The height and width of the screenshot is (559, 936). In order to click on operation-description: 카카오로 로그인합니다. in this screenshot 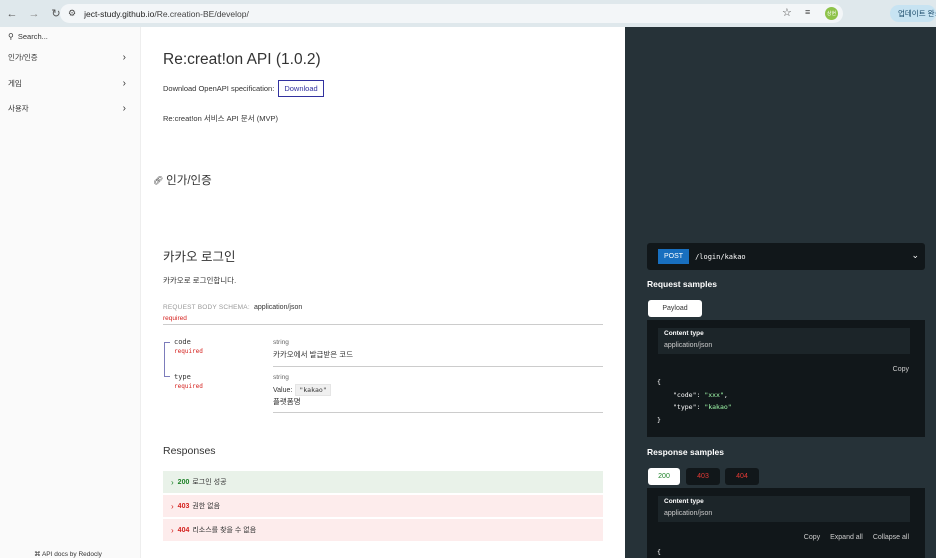, I will do `click(200, 280)`.